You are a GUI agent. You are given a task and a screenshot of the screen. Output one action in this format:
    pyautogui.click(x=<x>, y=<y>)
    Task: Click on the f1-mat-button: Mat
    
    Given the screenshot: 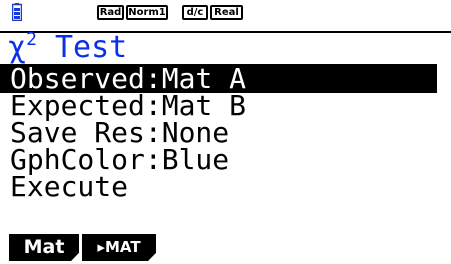 What is the action you would take?
    pyautogui.click(x=44, y=247)
    